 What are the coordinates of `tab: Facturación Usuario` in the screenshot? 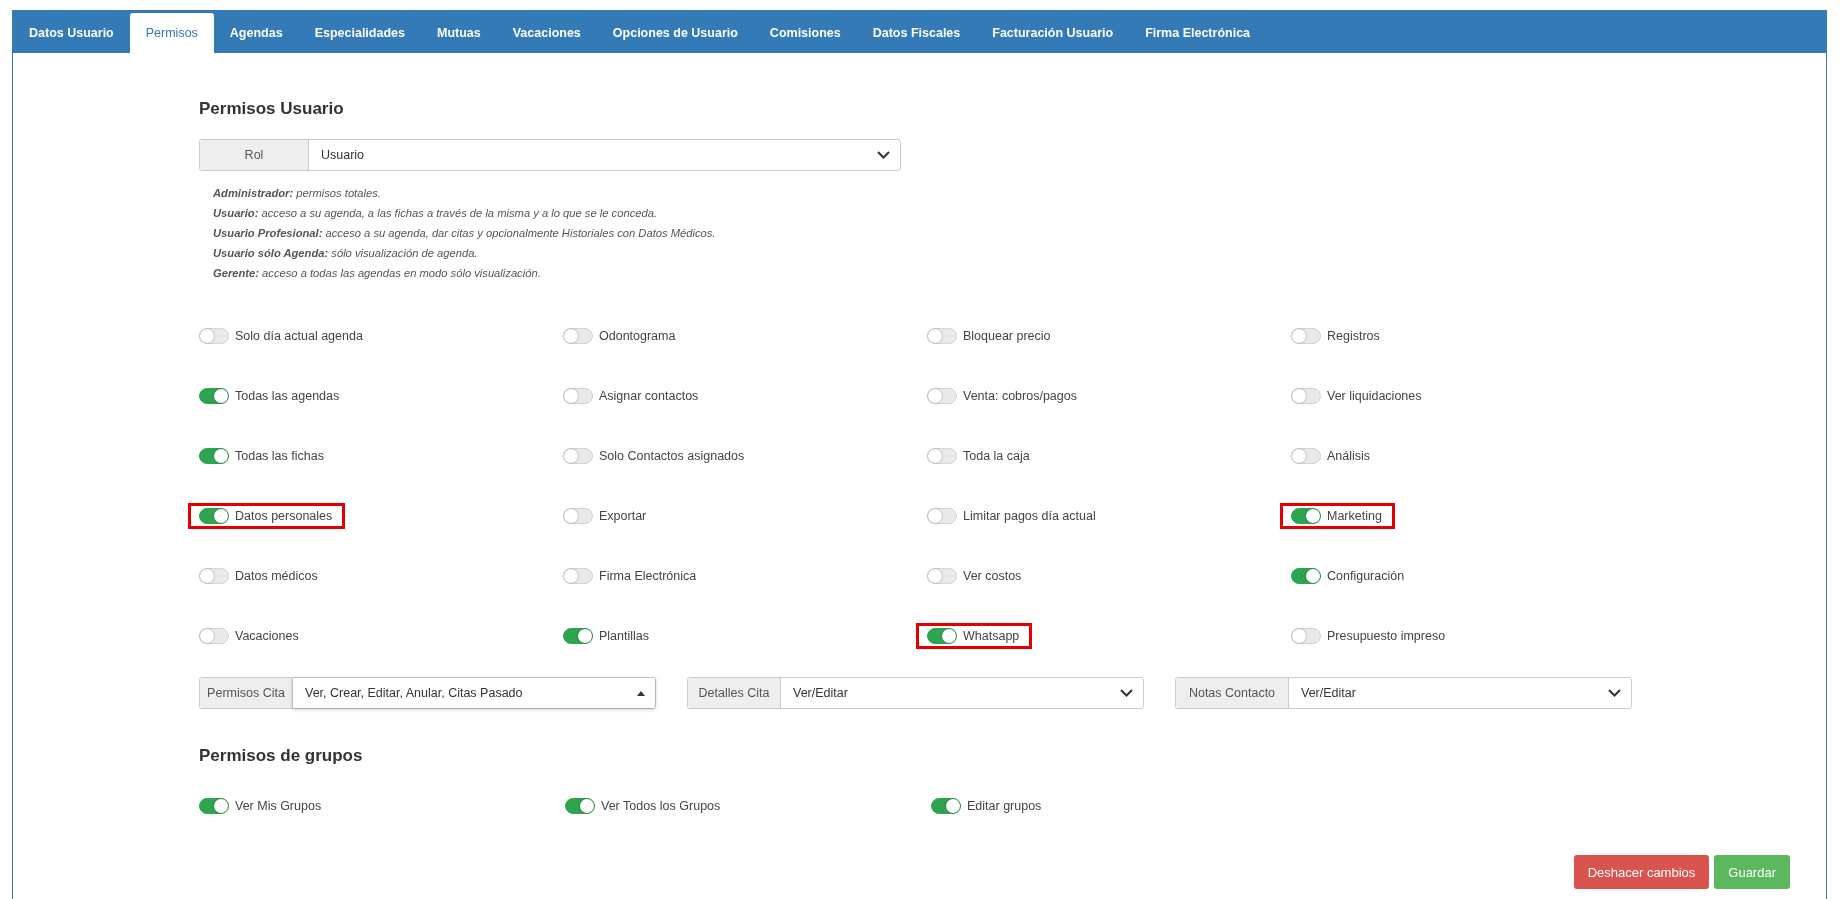 It's located at (1053, 33).